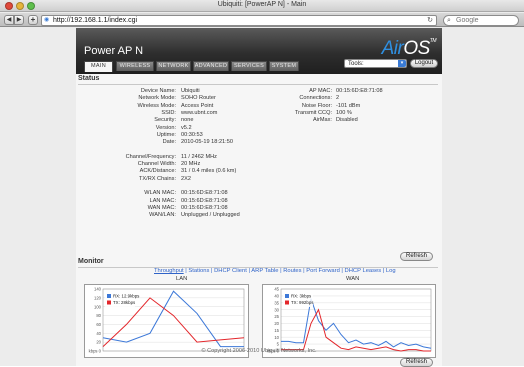 The height and width of the screenshot is (367, 524). I want to click on add-bookmark-button: +, so click(33, 20).